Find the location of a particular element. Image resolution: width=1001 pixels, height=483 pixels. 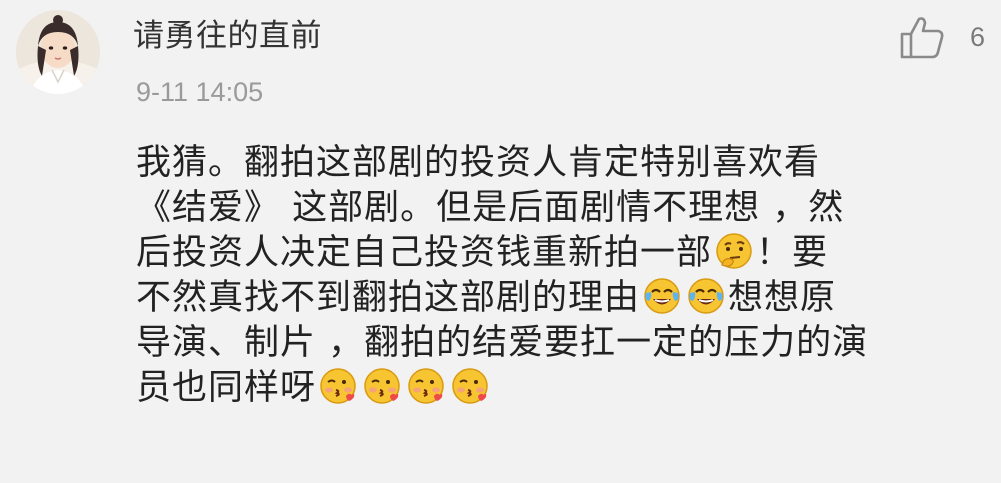

avatar-illustration is located at coordinates (58, 52).